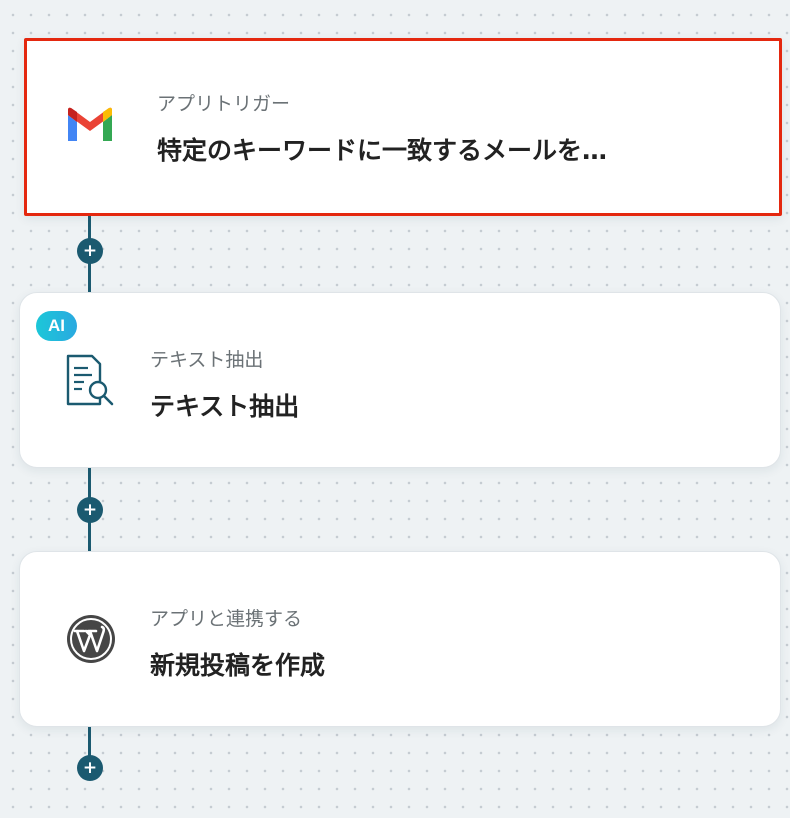  I want to click on gmail-icon, so click(90, 126).